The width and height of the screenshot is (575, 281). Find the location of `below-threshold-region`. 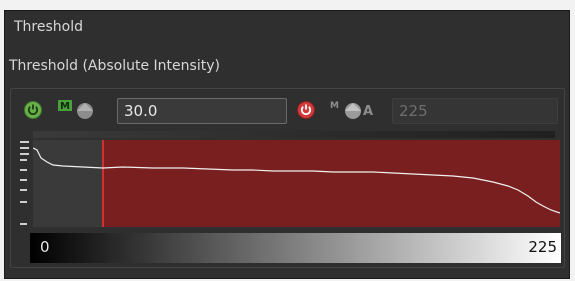

below-threshold-region is located at coordinates (68, 183).